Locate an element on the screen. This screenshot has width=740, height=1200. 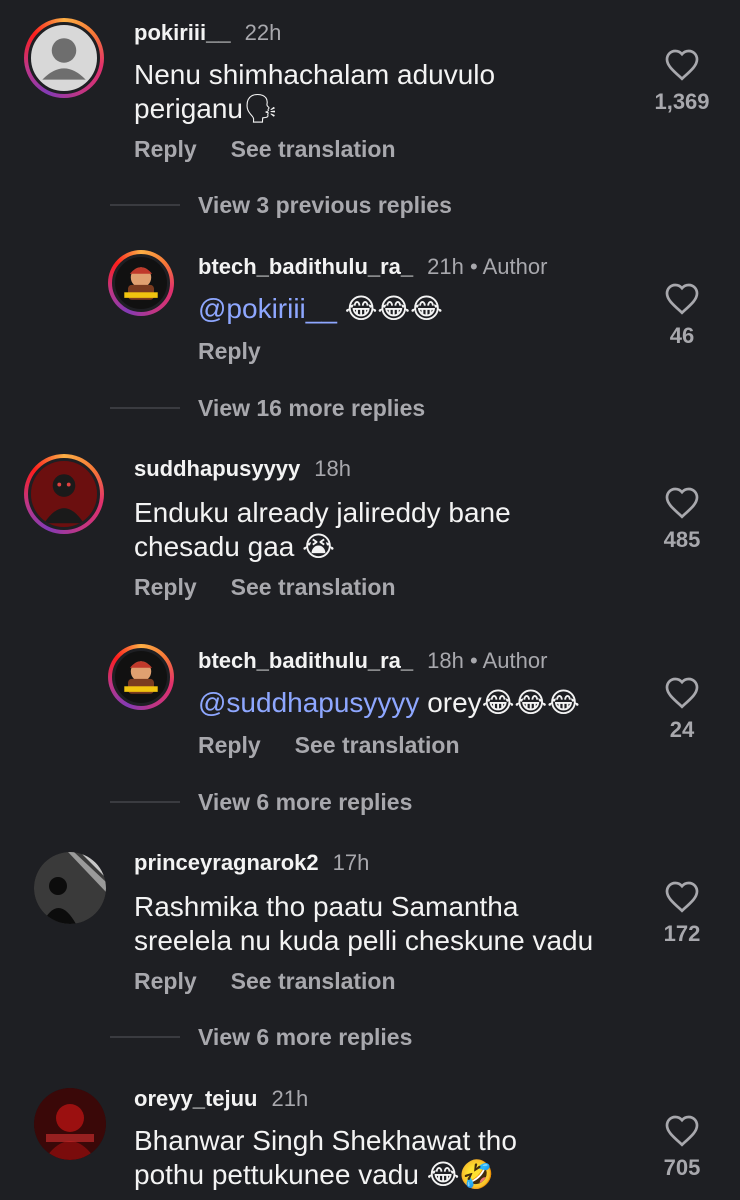
username: pokiriii__ is located at coordinates (182, 33).